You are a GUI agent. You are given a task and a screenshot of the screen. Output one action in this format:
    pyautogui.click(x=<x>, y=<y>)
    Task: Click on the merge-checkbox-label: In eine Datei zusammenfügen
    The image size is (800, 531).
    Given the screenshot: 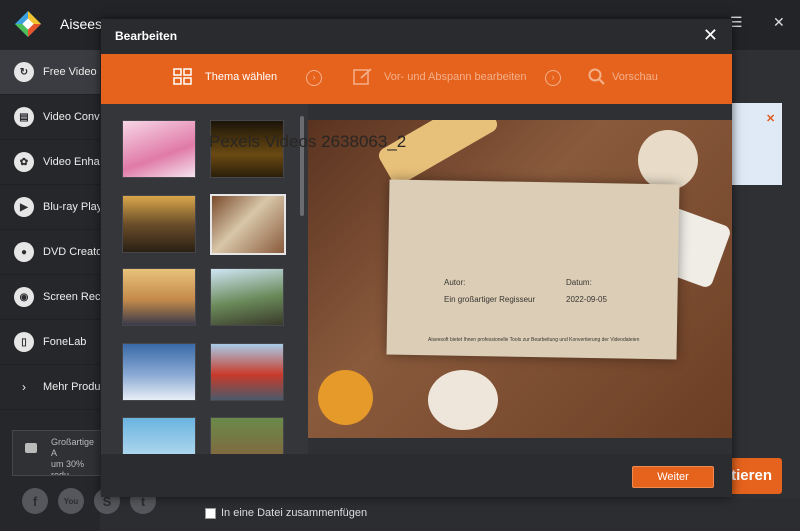 What is the action you would take?
    pyautogui.click(x=294, y=513)
    